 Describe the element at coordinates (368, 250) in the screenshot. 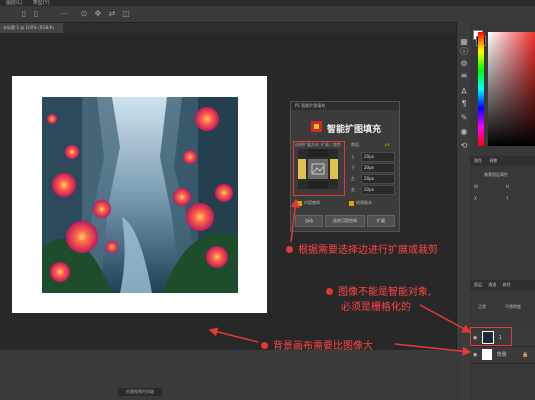

I see `annotation-1-text: 根据需要选择边进行扩展或裁剪` at that location.